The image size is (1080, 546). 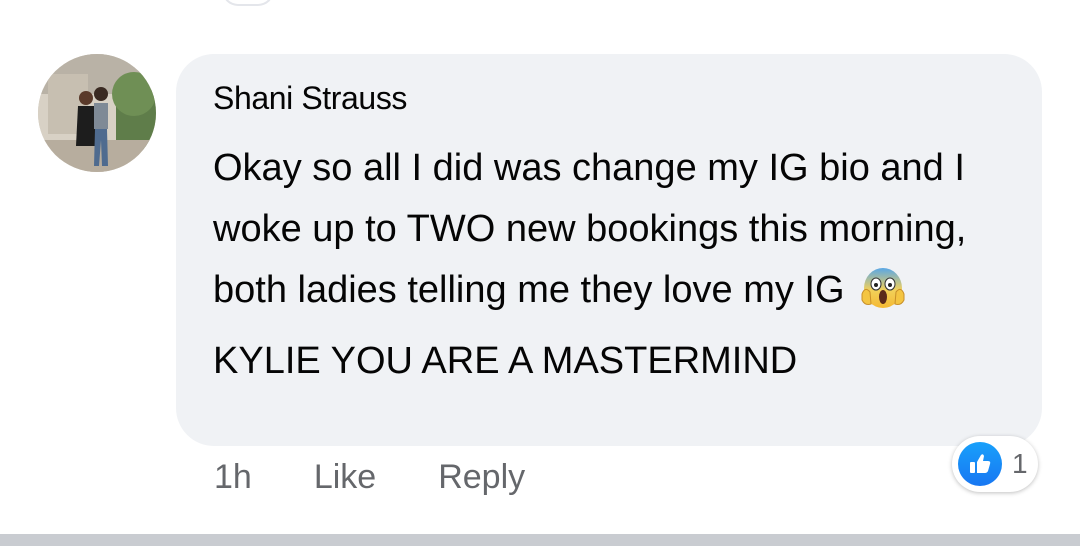 I want to click on previous-comment-edge, so click(x=248, y=3).